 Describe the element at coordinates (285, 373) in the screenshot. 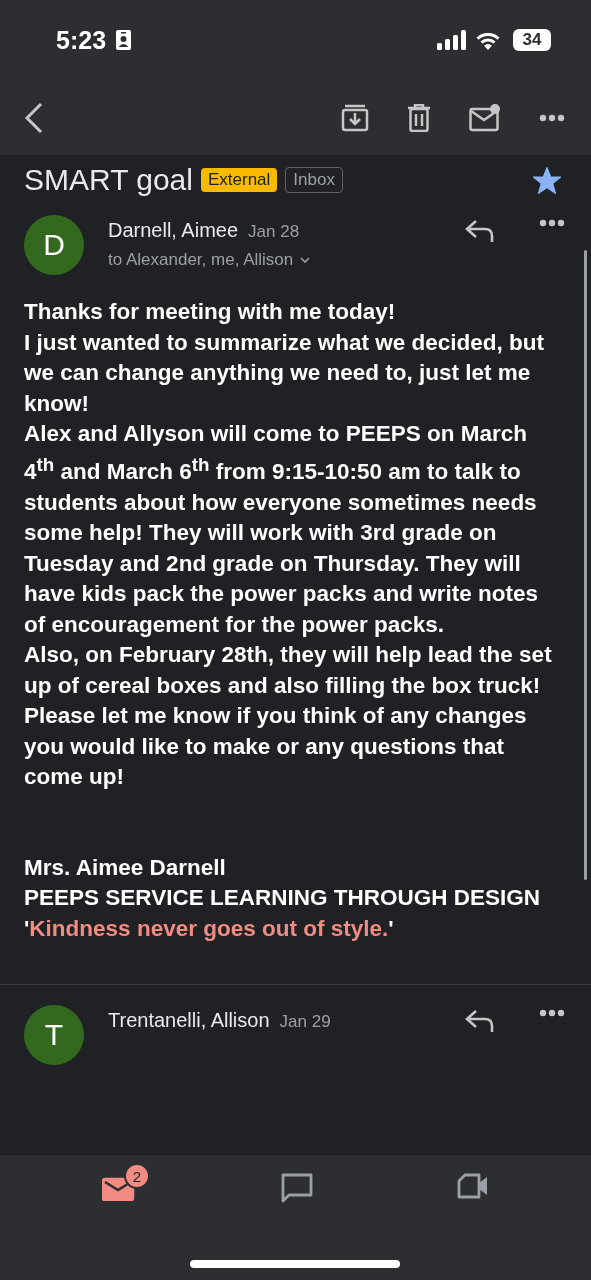

I see `body-paragraph: I just wanted to summarize what we decided, but we can change anything we need to, just let me know!` at that location.